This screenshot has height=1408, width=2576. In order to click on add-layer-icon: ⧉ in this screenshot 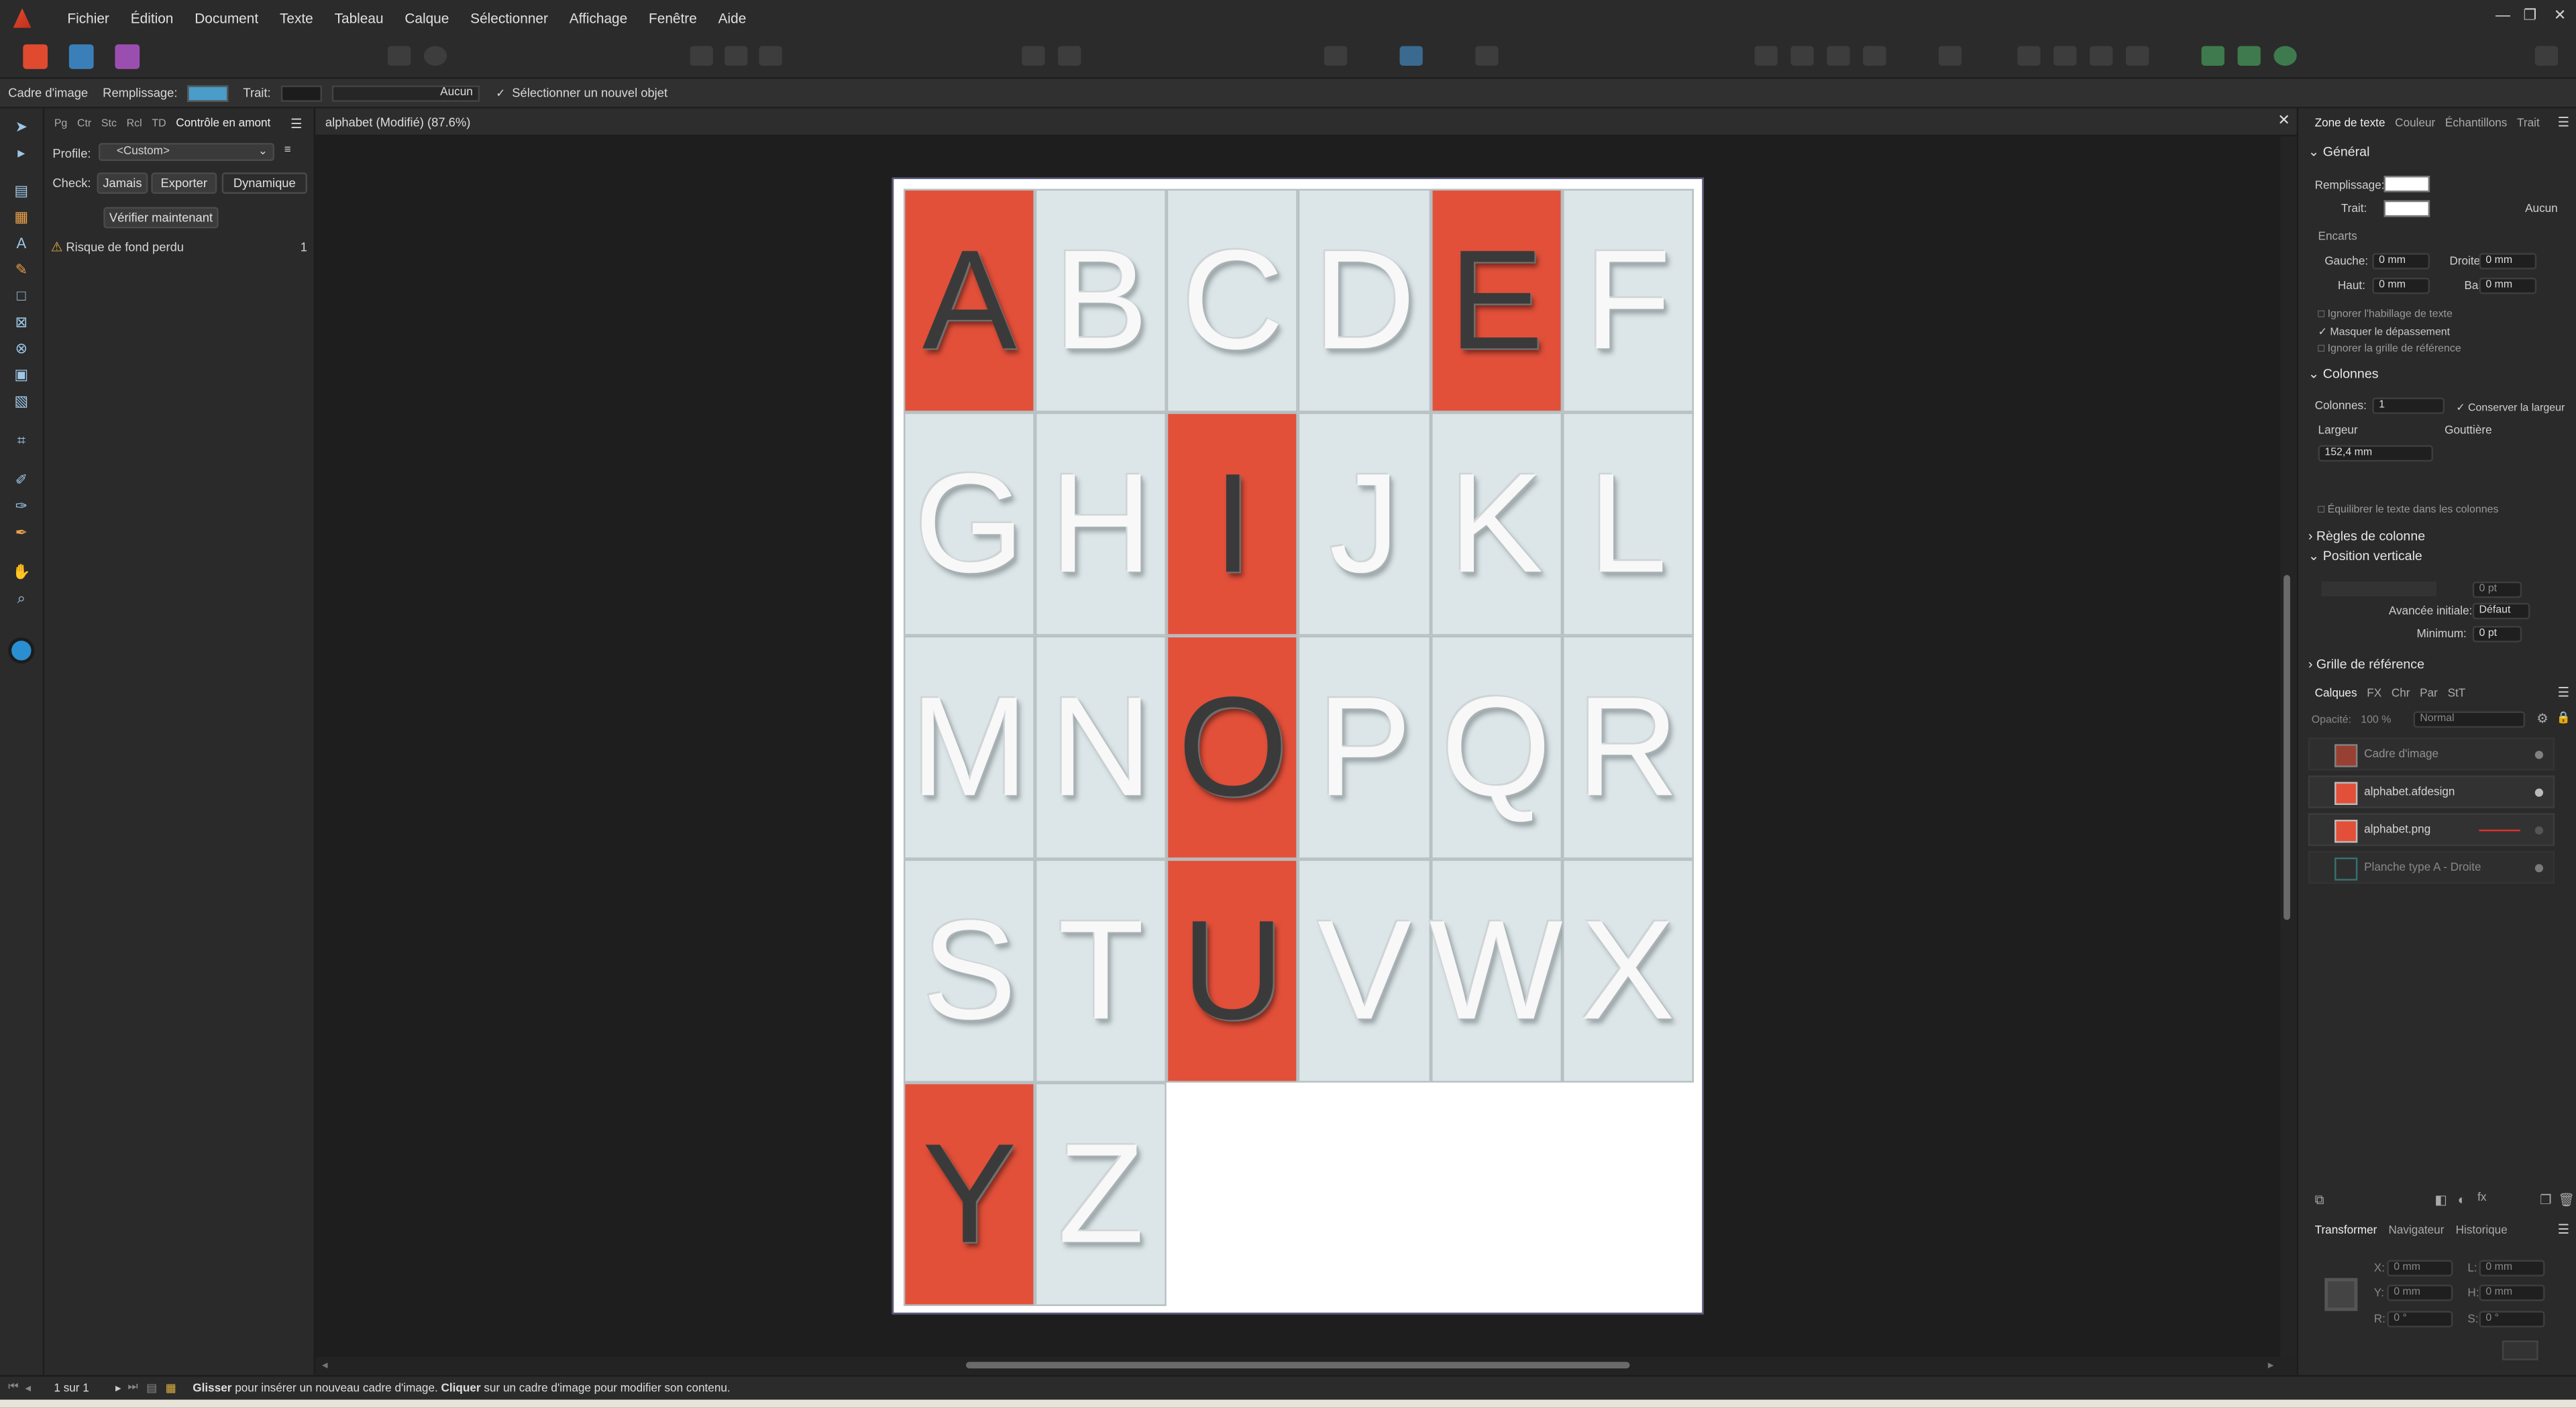, I will do `click(2319, 1201)`.